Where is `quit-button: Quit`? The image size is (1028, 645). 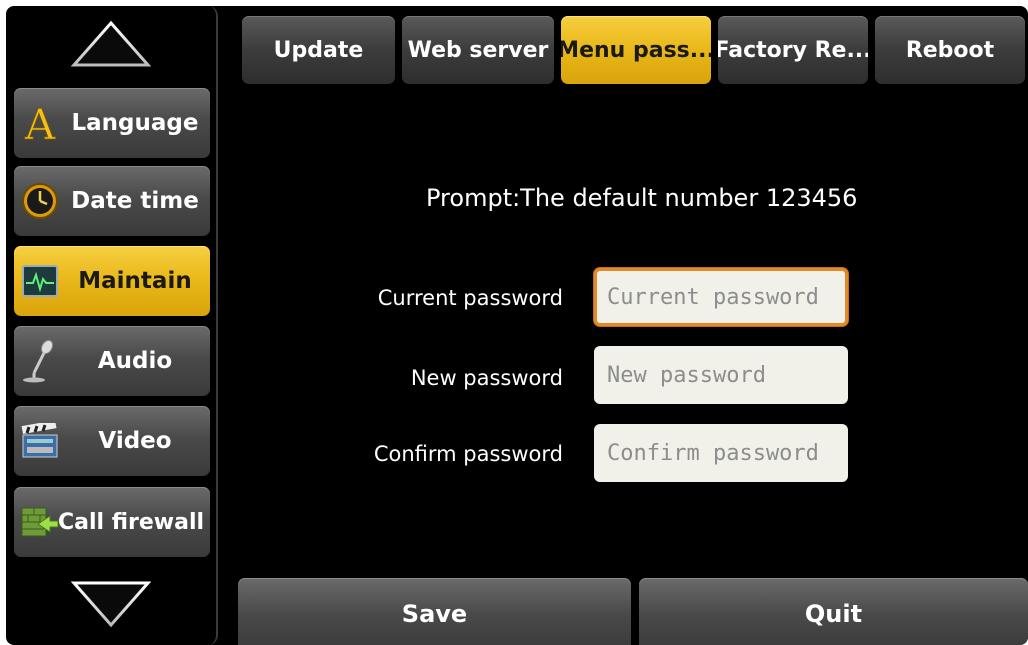 quit-button: Quit is located at coordinates (833, 611).